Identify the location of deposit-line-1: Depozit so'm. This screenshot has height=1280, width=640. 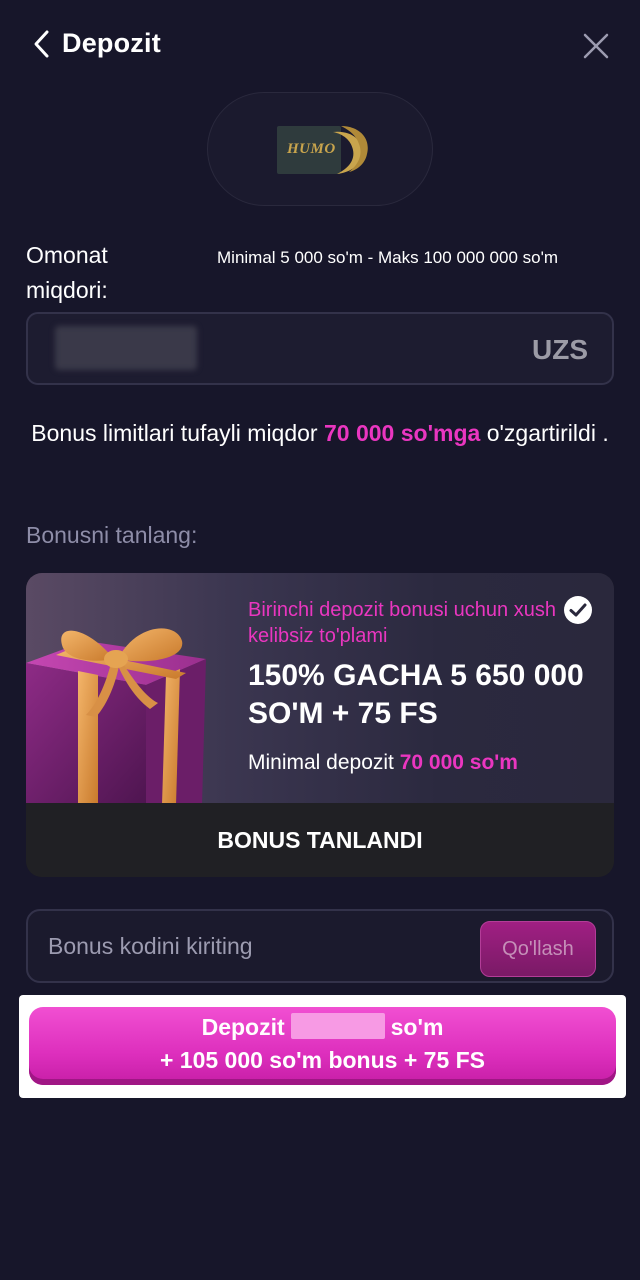
(322, 1027).